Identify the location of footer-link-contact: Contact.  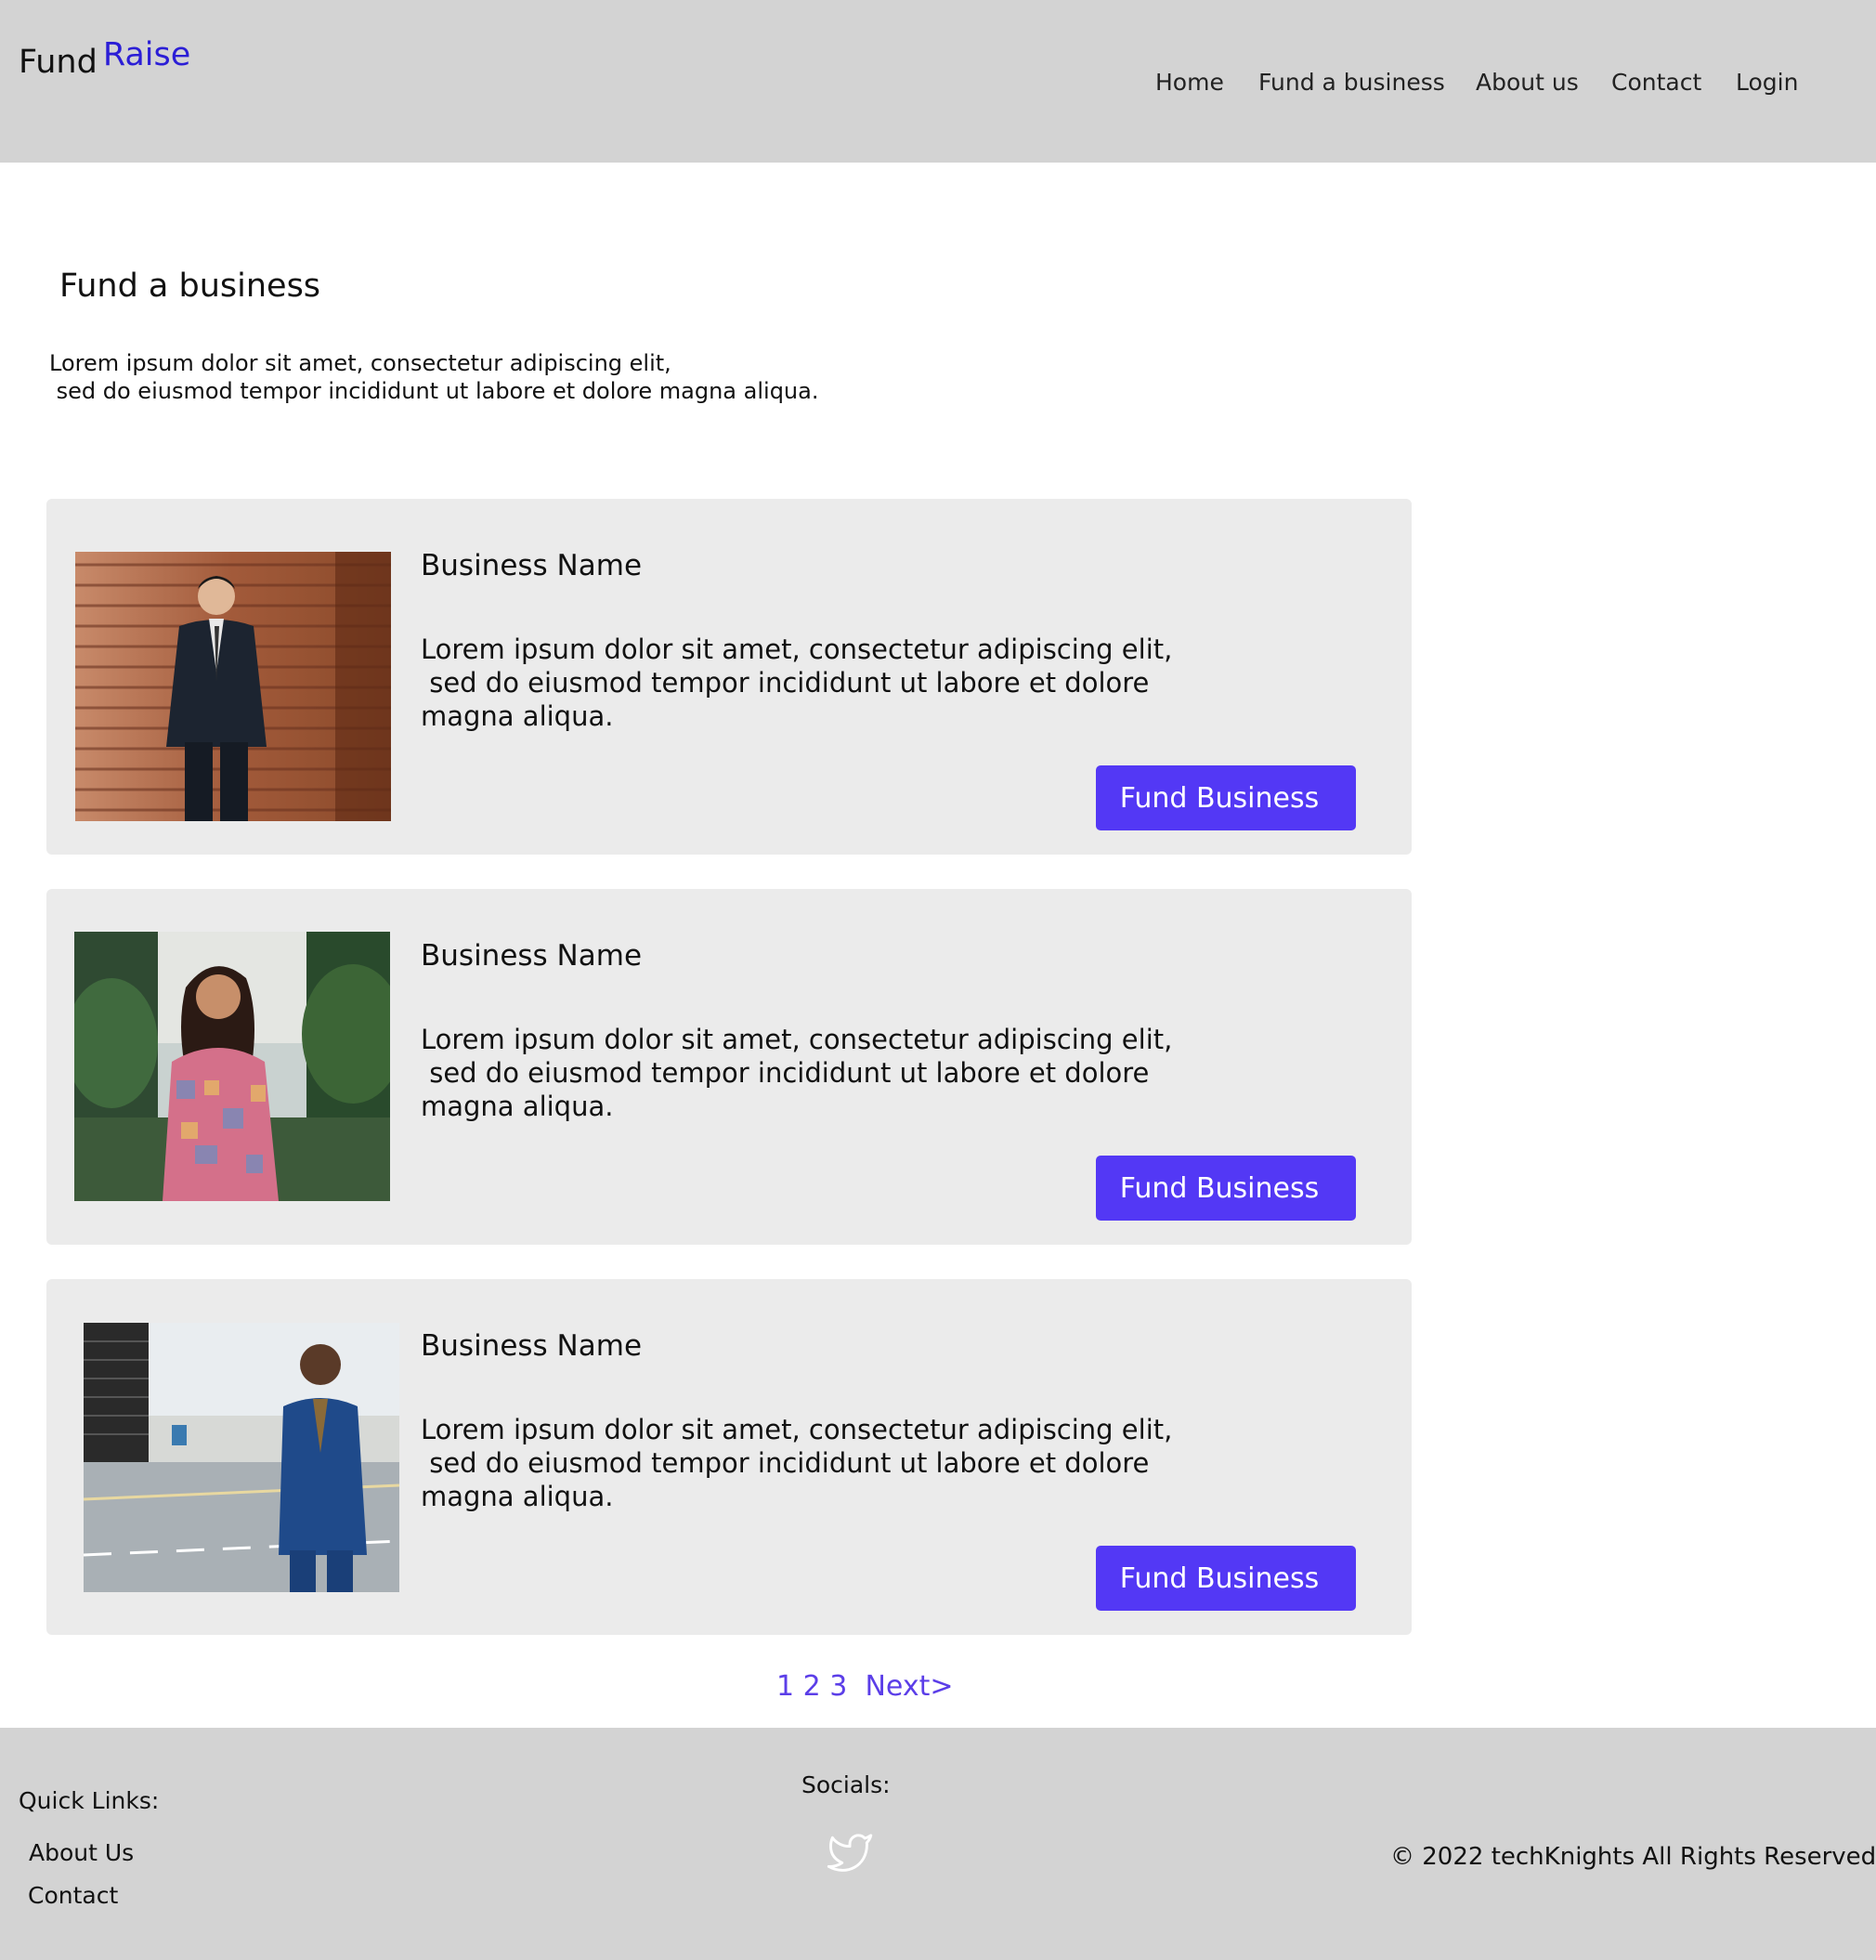
(73, 1895).